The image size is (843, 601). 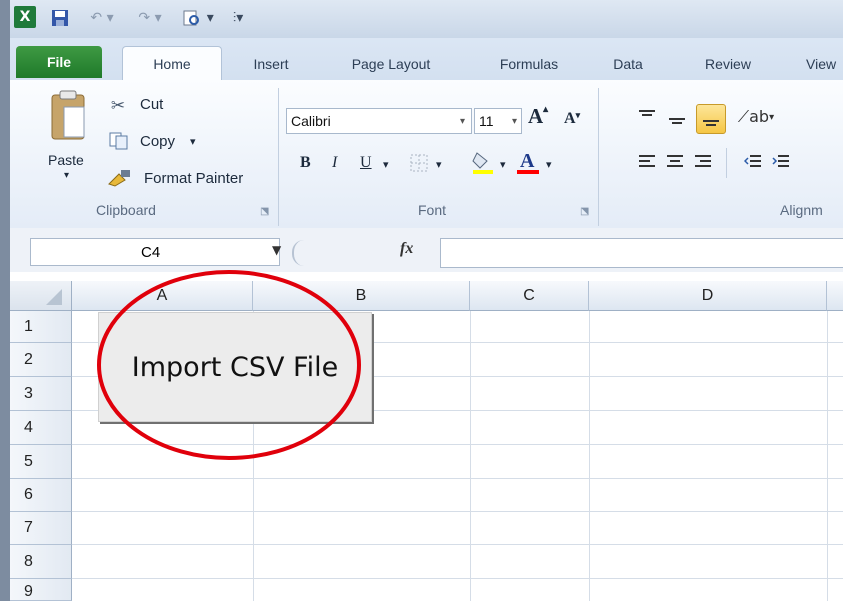 I want to click on print-preview-icon: ▾, so click(x=198, y=18).